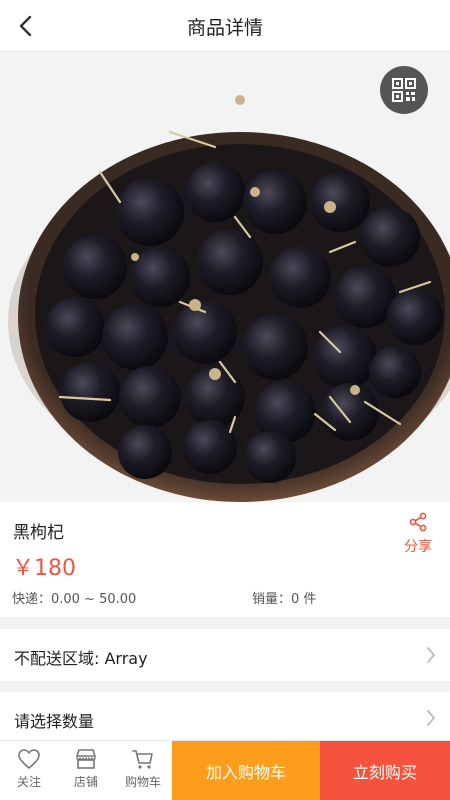 The width and height of the screenshot is (450, 800). What do you see at coordinates (418, 534) in the screenshot?
I see `share-button: 分享` at bounding box center [418, 534].